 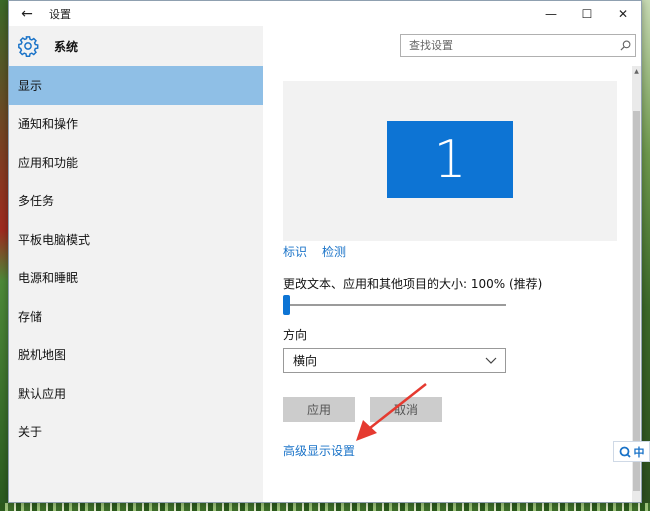 I want to click on scroll-up-icon: ▲, so click(x=636, y=71).